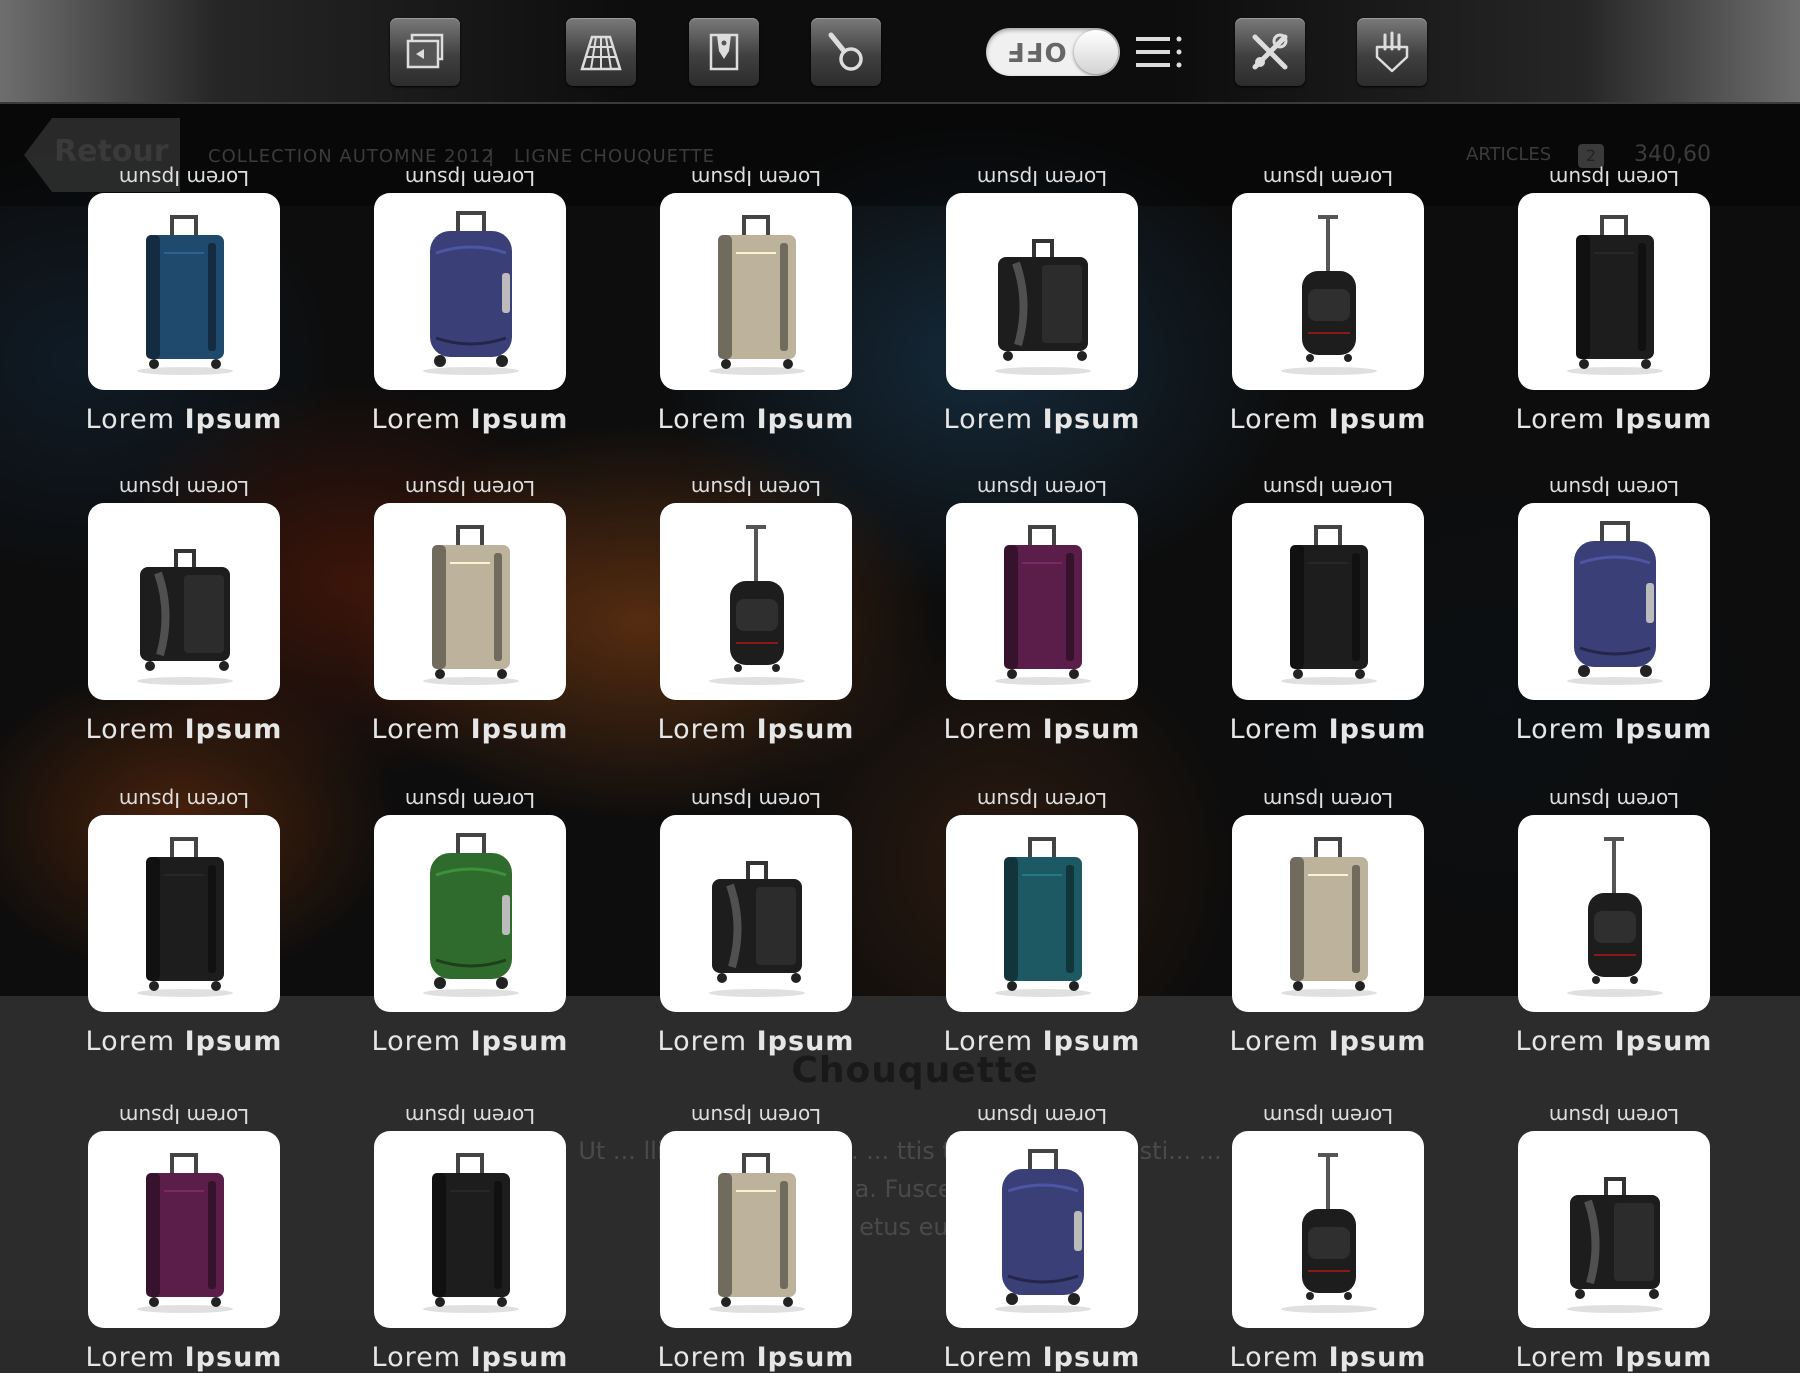 Image resolution: width=1800 pixels, height=1373 pixels. What do you see at coordinates (1392, 52) in the screenshot?
I see `hand-button` at bounding box center [1392, 52].